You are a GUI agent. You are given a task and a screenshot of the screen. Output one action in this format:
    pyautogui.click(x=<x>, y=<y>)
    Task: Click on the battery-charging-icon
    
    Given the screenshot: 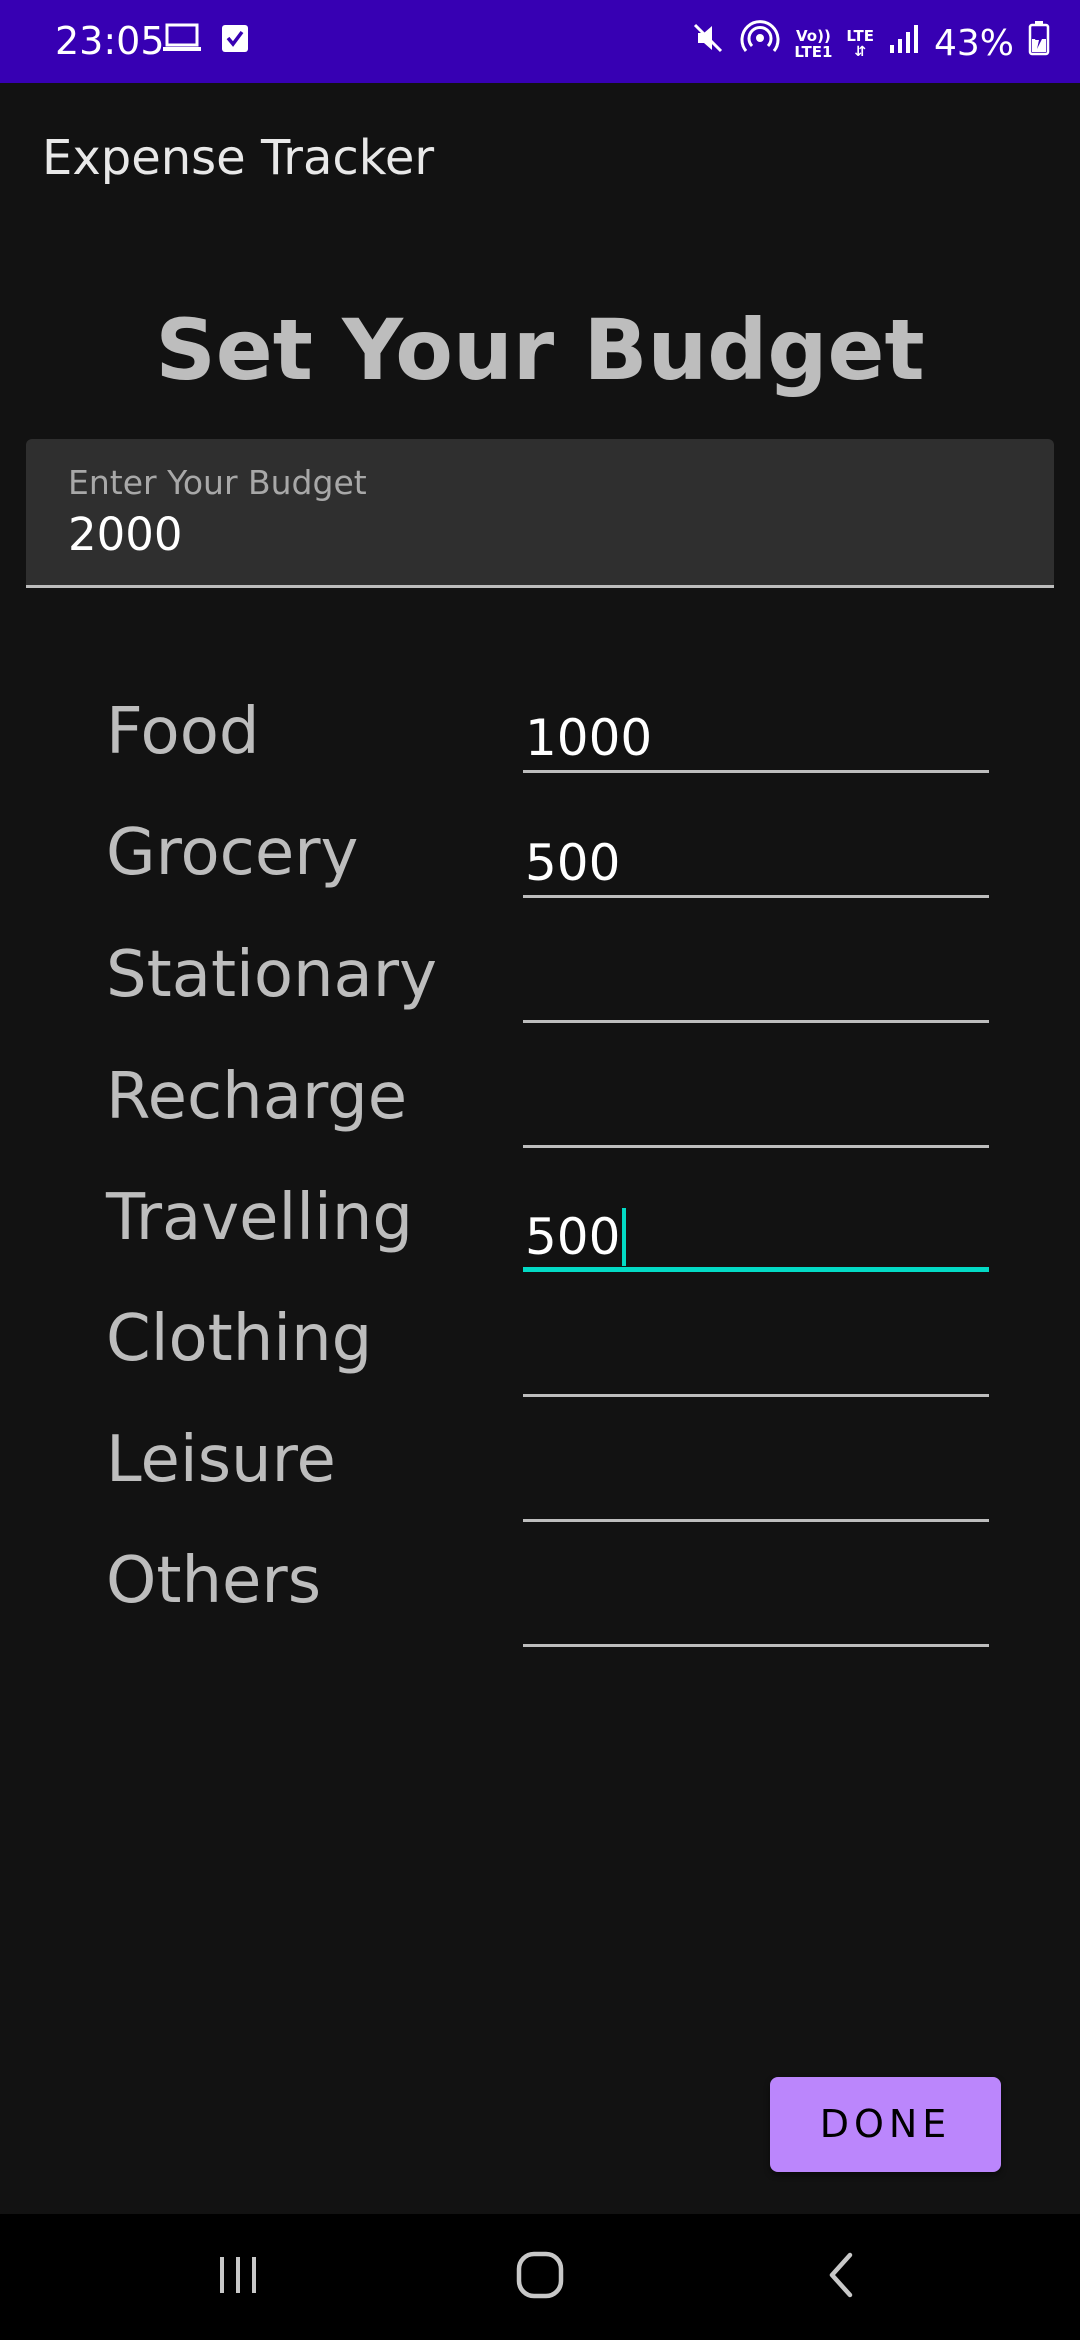 What is the action you would take?
    pyautogui.click(x=1039, y=44)
    